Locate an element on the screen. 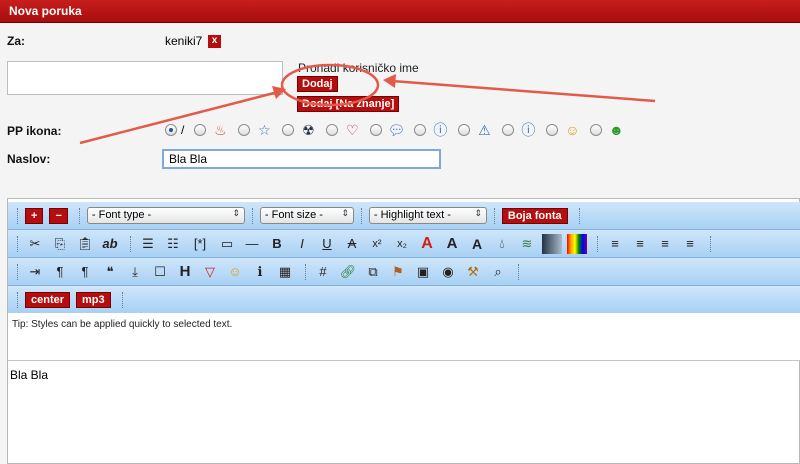 The height and width of the screenshot is (464, 800). font-size-select: - Font size - ⇕ is located at coordinates (306, 215).